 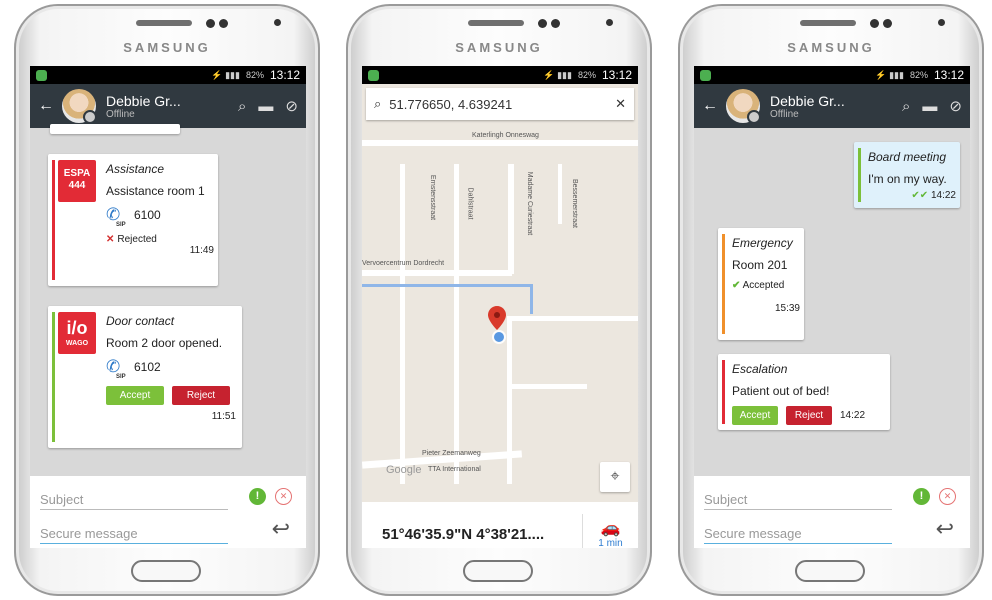 I want to click on composer: Subject Secure message ! ✕ ↩, so click(x=832, y=512).